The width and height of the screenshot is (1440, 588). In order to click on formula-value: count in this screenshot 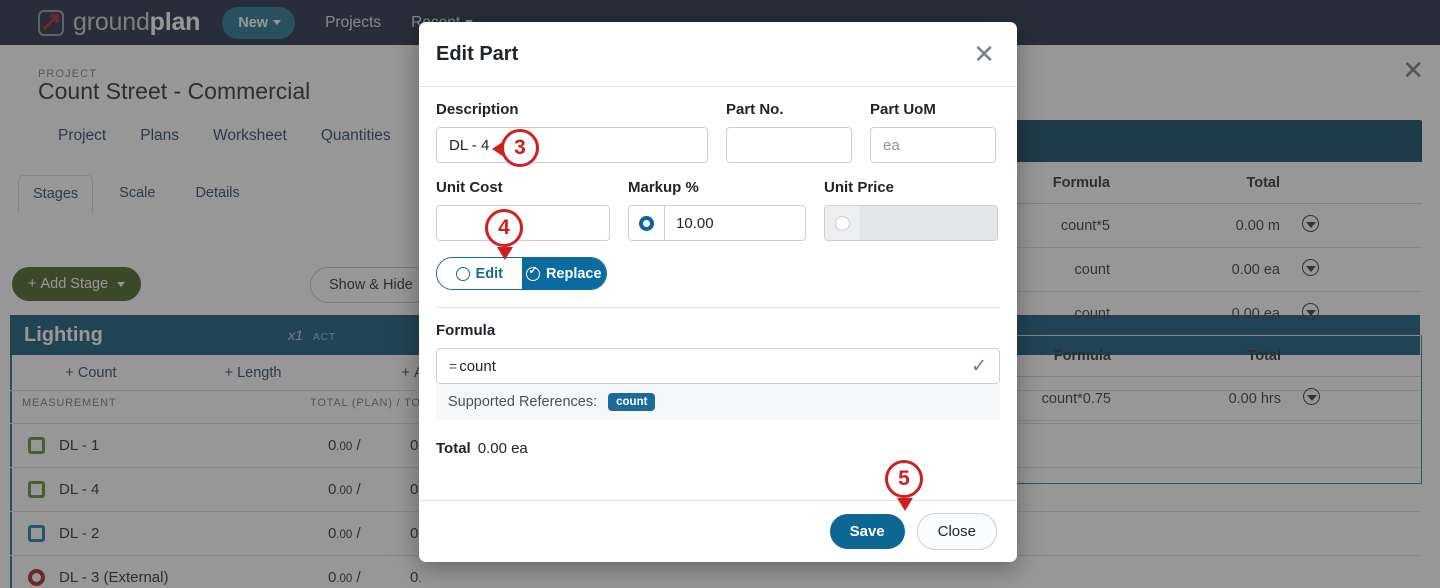, I will do `click(477, 366)`.